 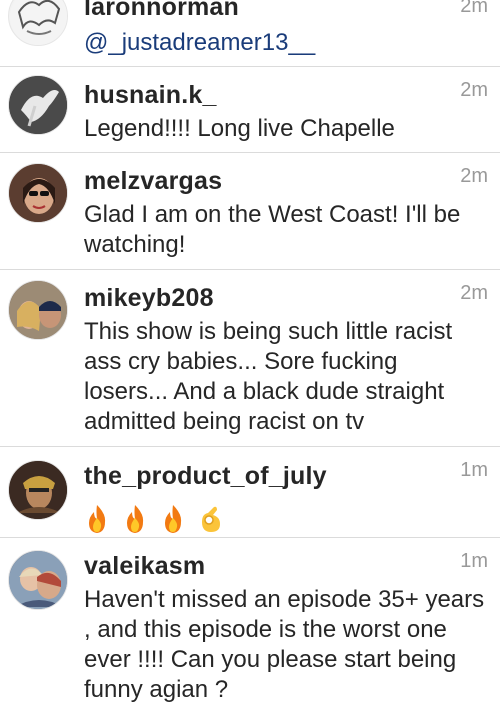 I want to click on emoji-reaction-row, so click(x=154, y=519).